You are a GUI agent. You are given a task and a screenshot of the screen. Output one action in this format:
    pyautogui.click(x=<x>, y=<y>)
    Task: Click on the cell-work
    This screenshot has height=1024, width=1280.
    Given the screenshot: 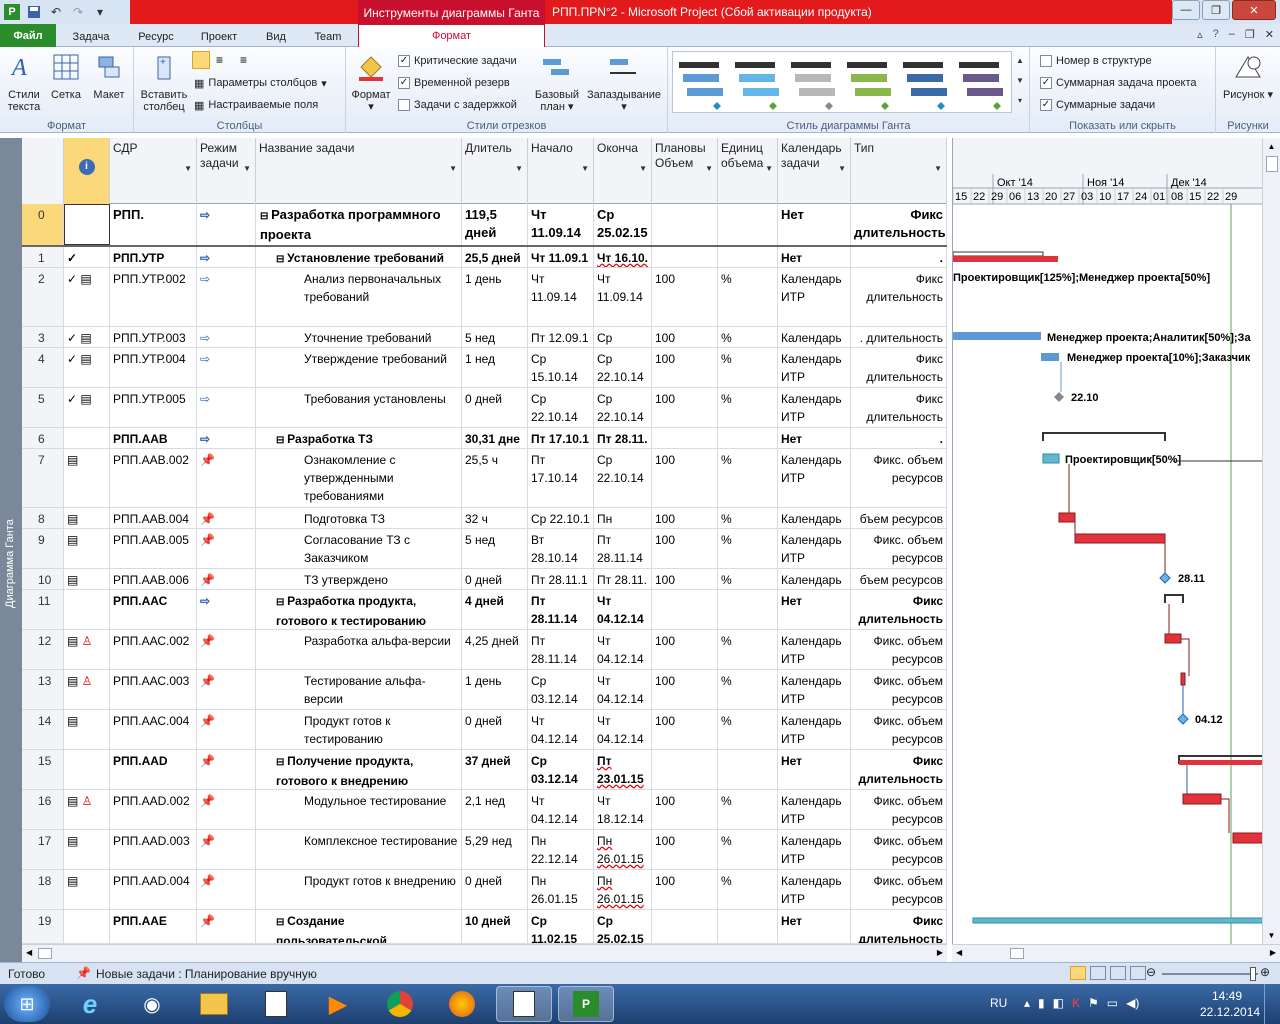 What is the action you would take?
    pyautogui.click(x=685, y=769)
    